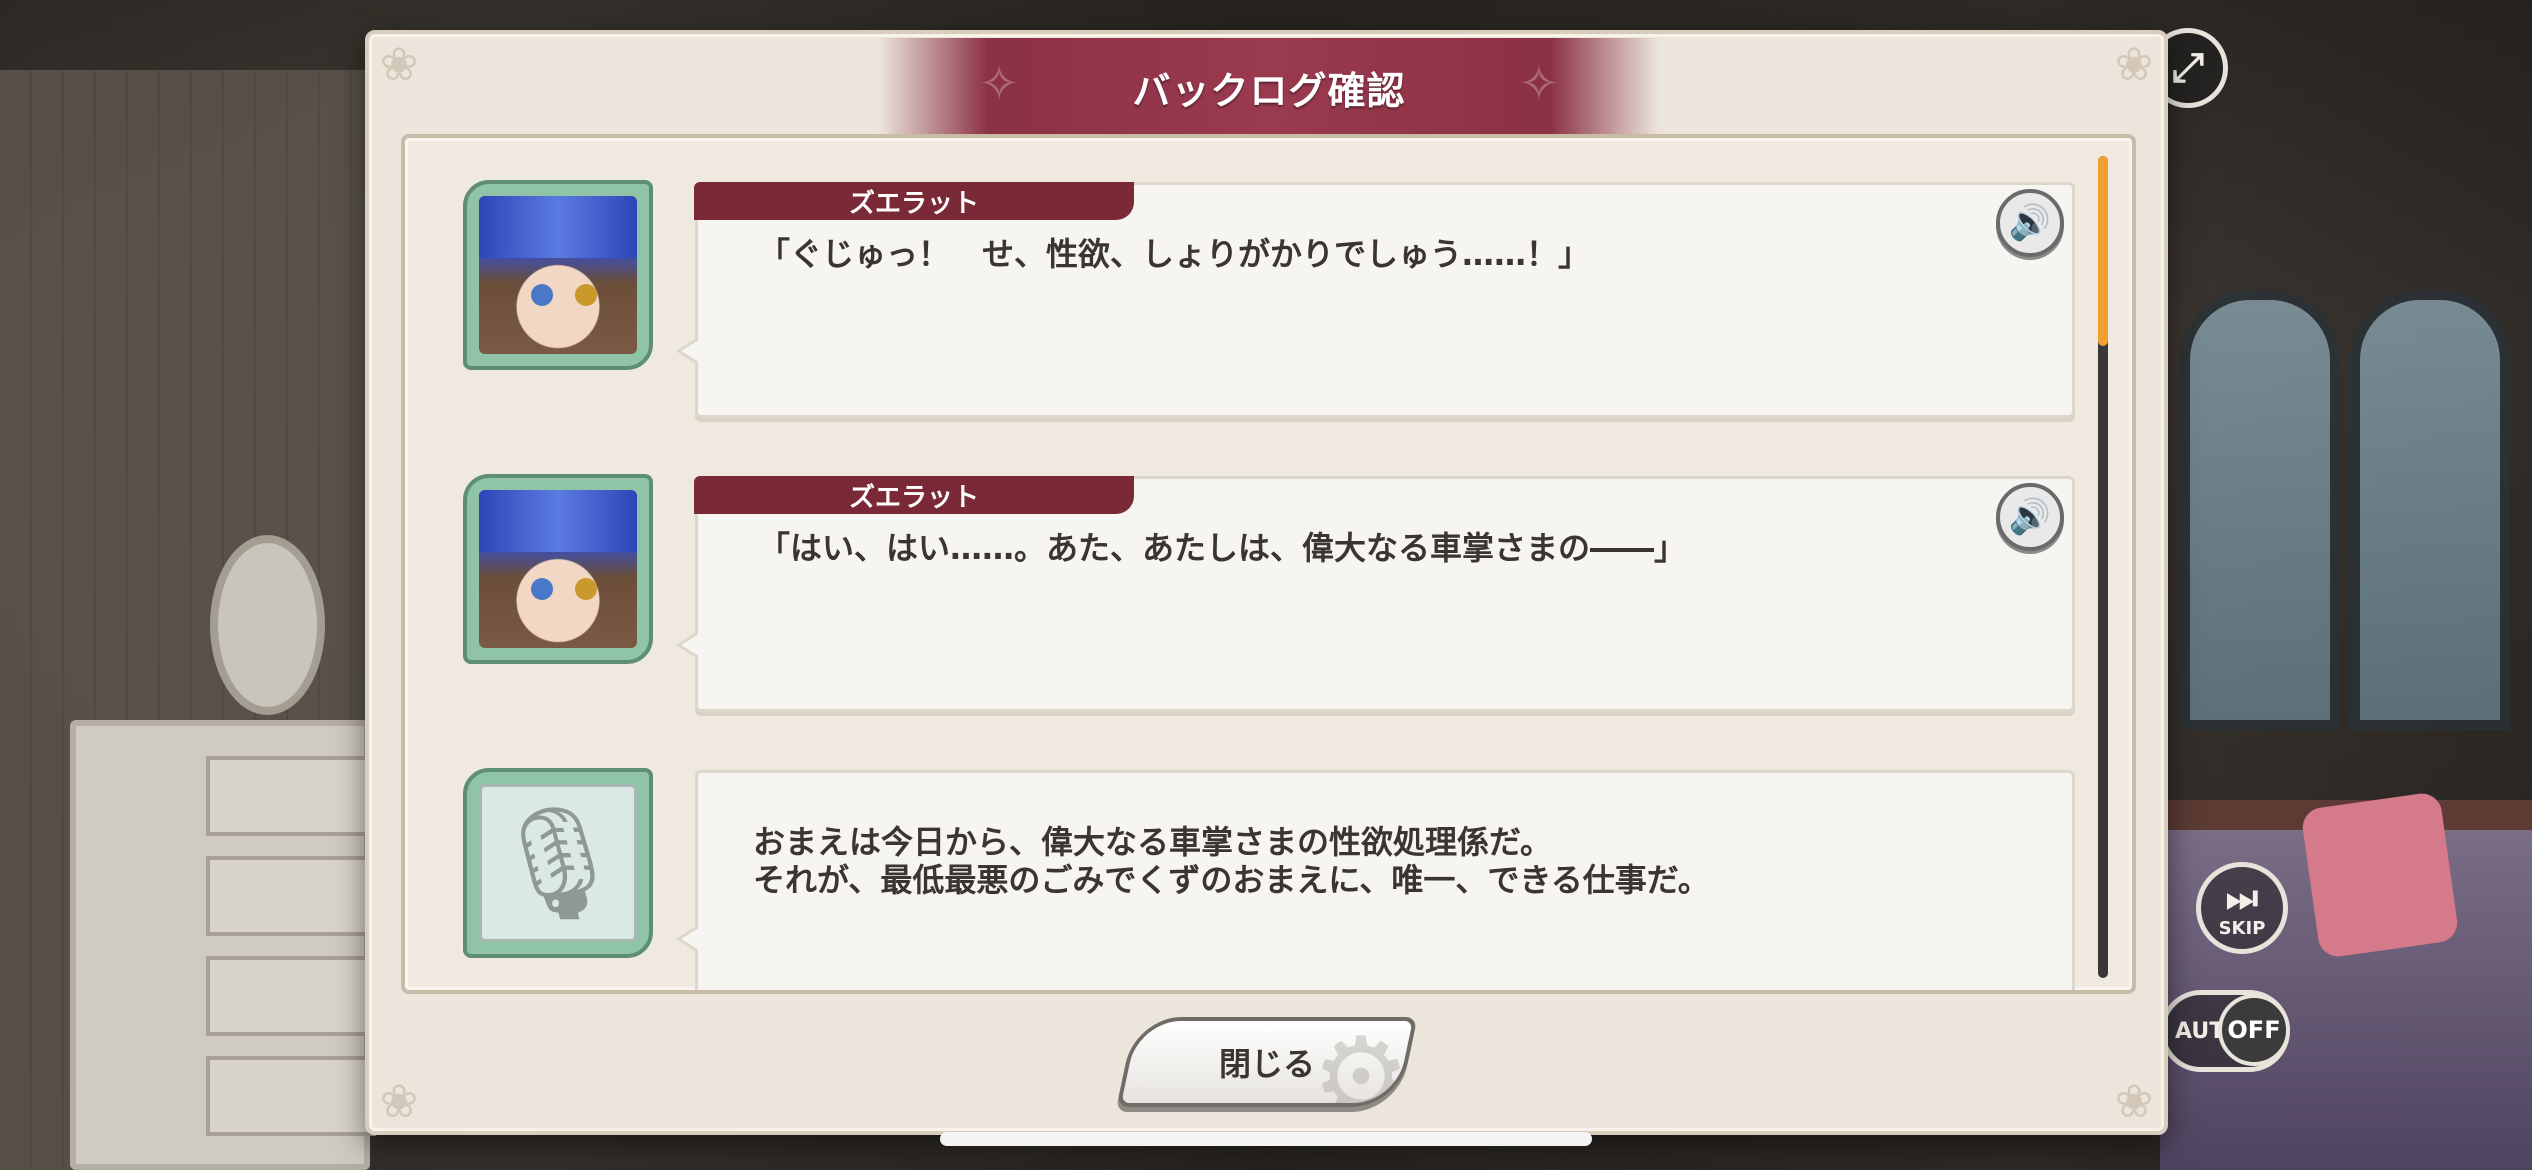 This screenshot has width=2532, height=1170. What do you see at coordinates (1361, 1062) in the screenshot?
I see `gear-icon: ⚙` at bounding box center [1361, 1062].